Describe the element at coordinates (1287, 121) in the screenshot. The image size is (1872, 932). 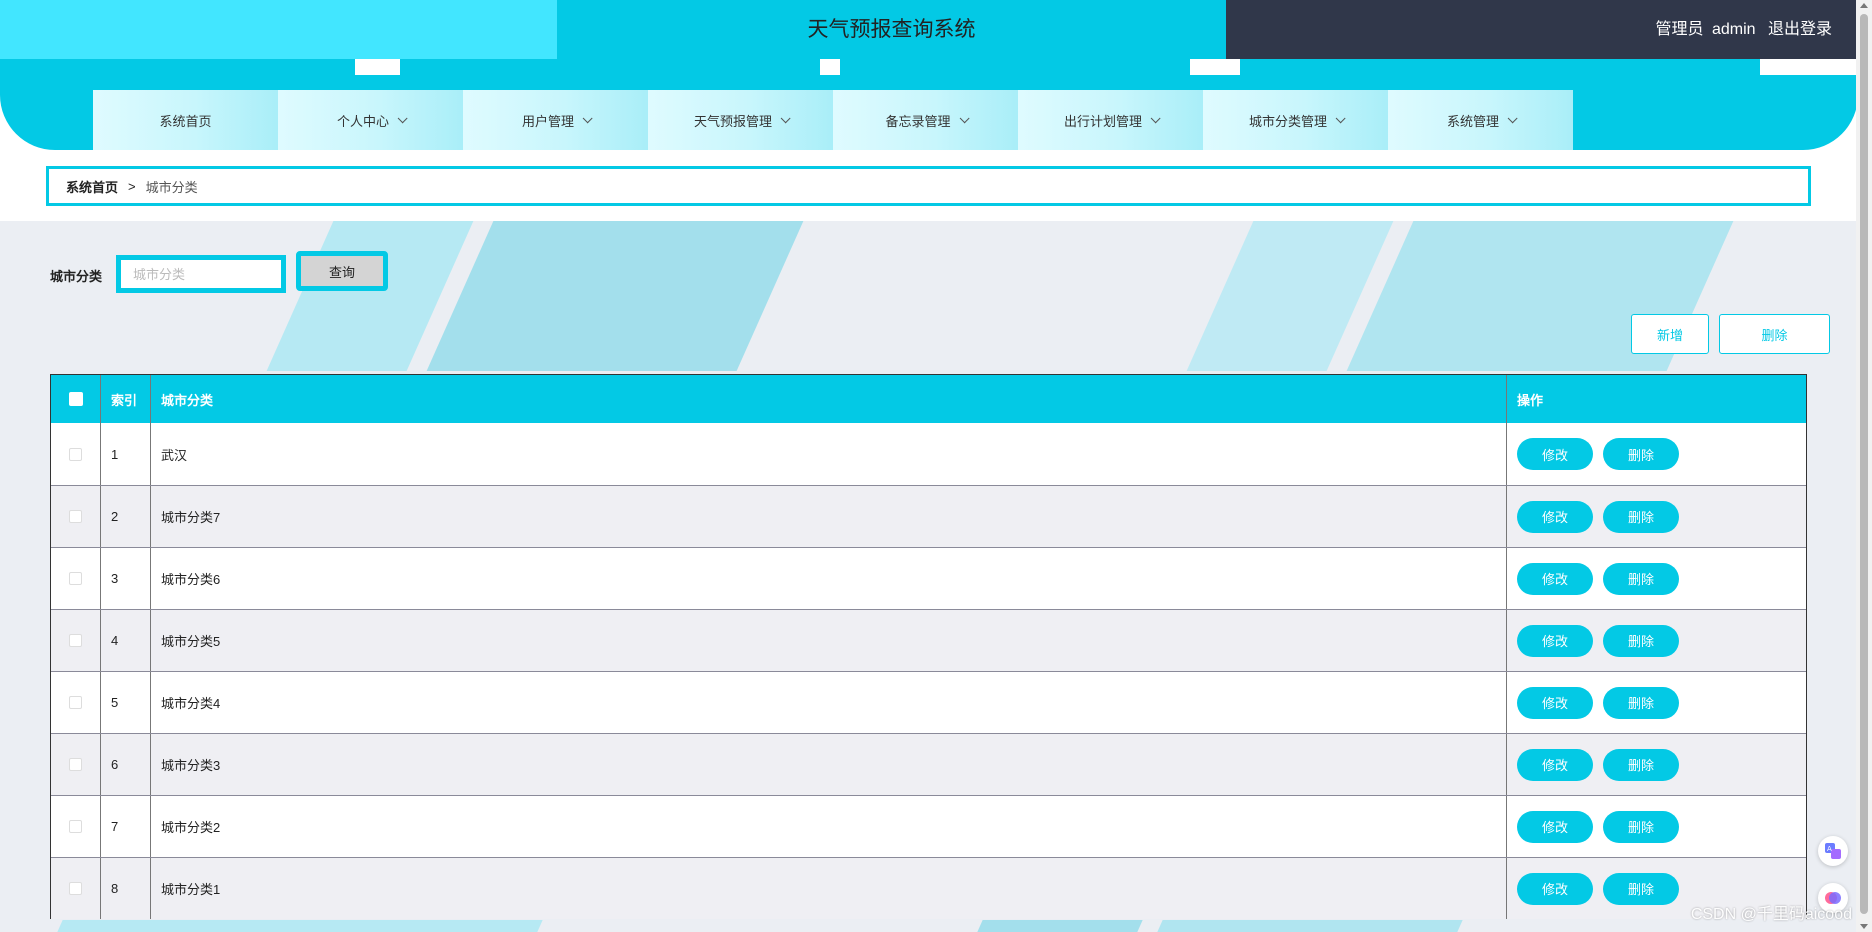
I see `nav-item-label: 城市分类管理` at that location.